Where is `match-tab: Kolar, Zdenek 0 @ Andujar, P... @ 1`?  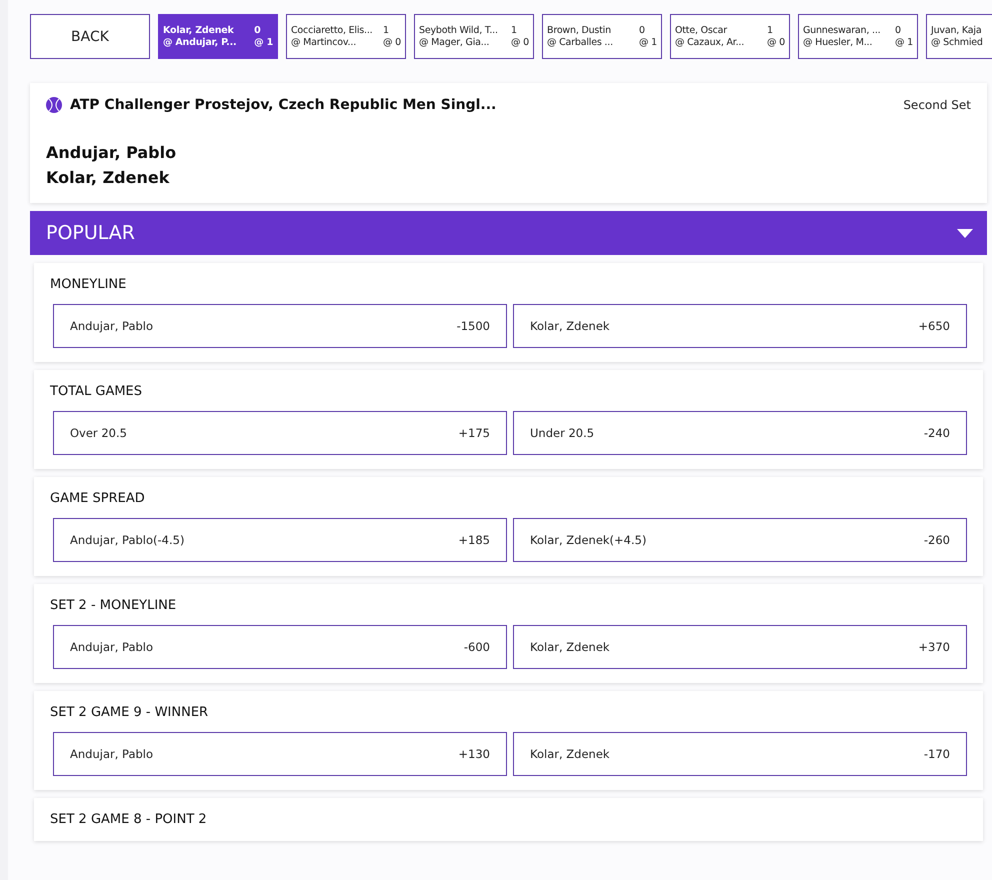
match-tab: Kolar, Zdenek 0 @ Andujar, P... @ 1 is located at coordinates (218, 36).